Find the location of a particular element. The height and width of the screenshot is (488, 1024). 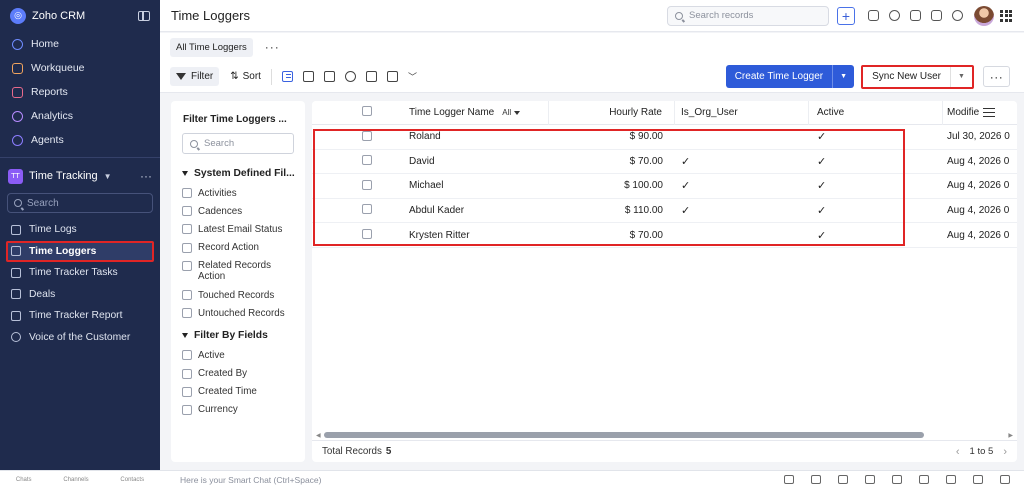

screen-icon is located at coordinates (789, 479).